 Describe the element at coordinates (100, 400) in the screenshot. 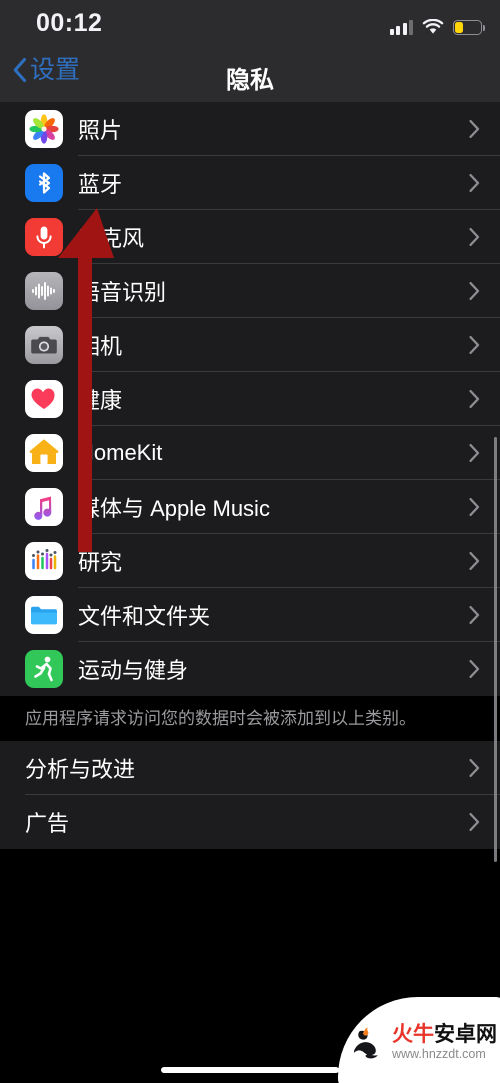

I see `settings-row-label: 健康` at that location.